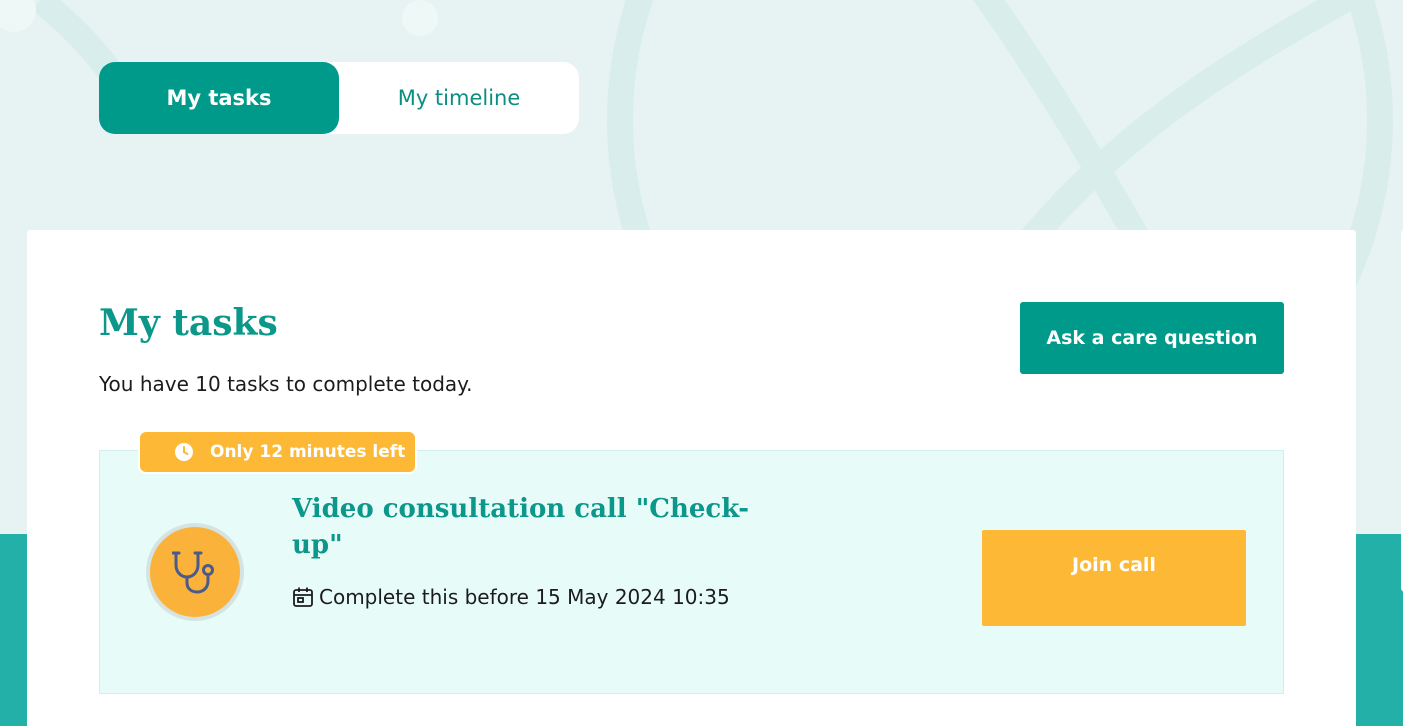  Describe the element at coordinates (303, 597) in the screenshot. I see `calendar-icon` at that location.